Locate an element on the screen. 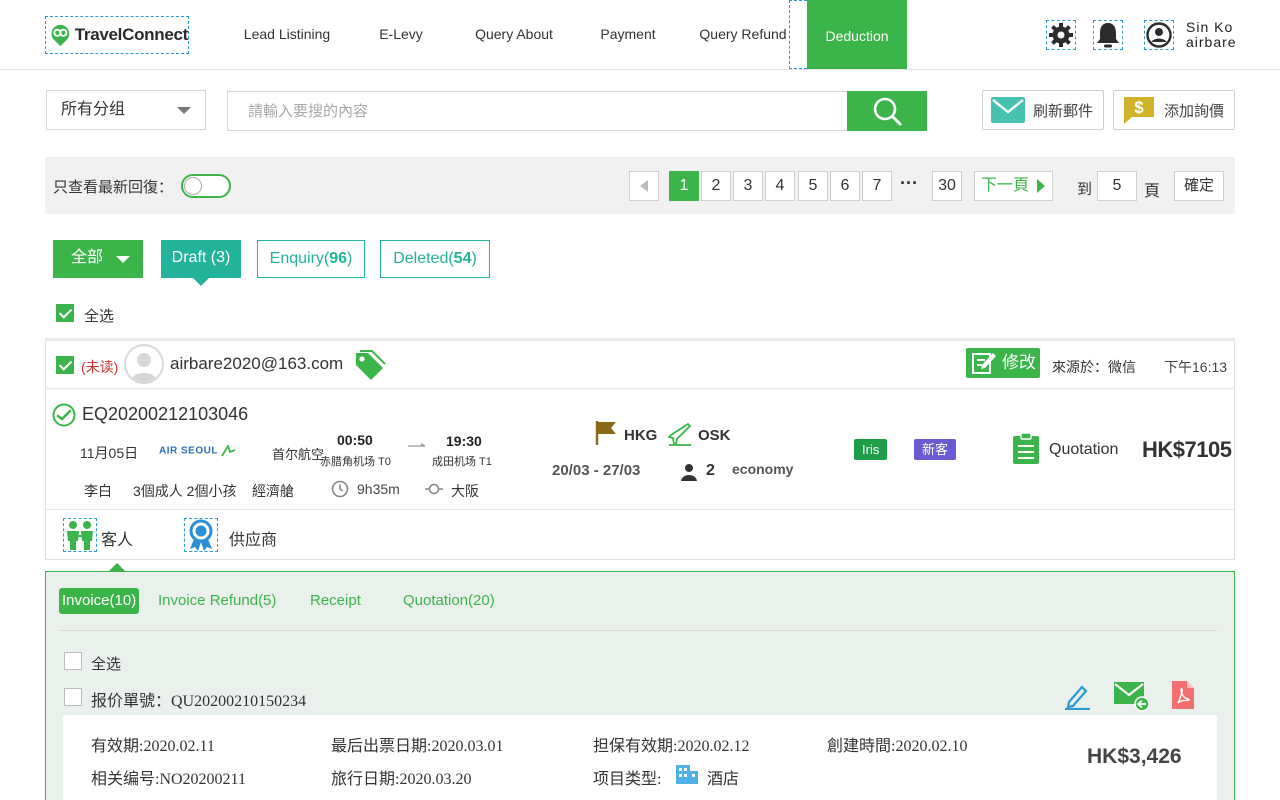  stopover-city: 大阪 is located at coordinates (465, 491).